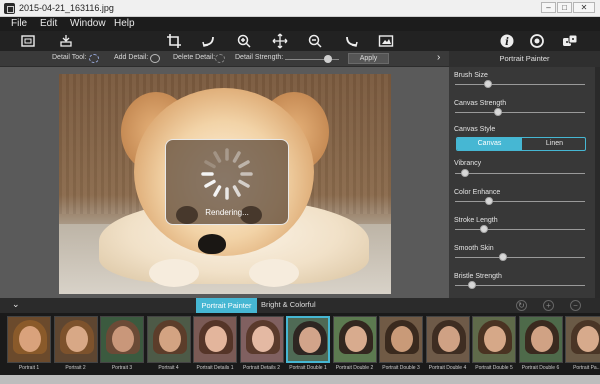 The width and height of the screenshot is (600, 384). What do you see at coordinates (487, 84) in the screenshot?
I see `brush-size-knob` at bounding box center [487, 84].